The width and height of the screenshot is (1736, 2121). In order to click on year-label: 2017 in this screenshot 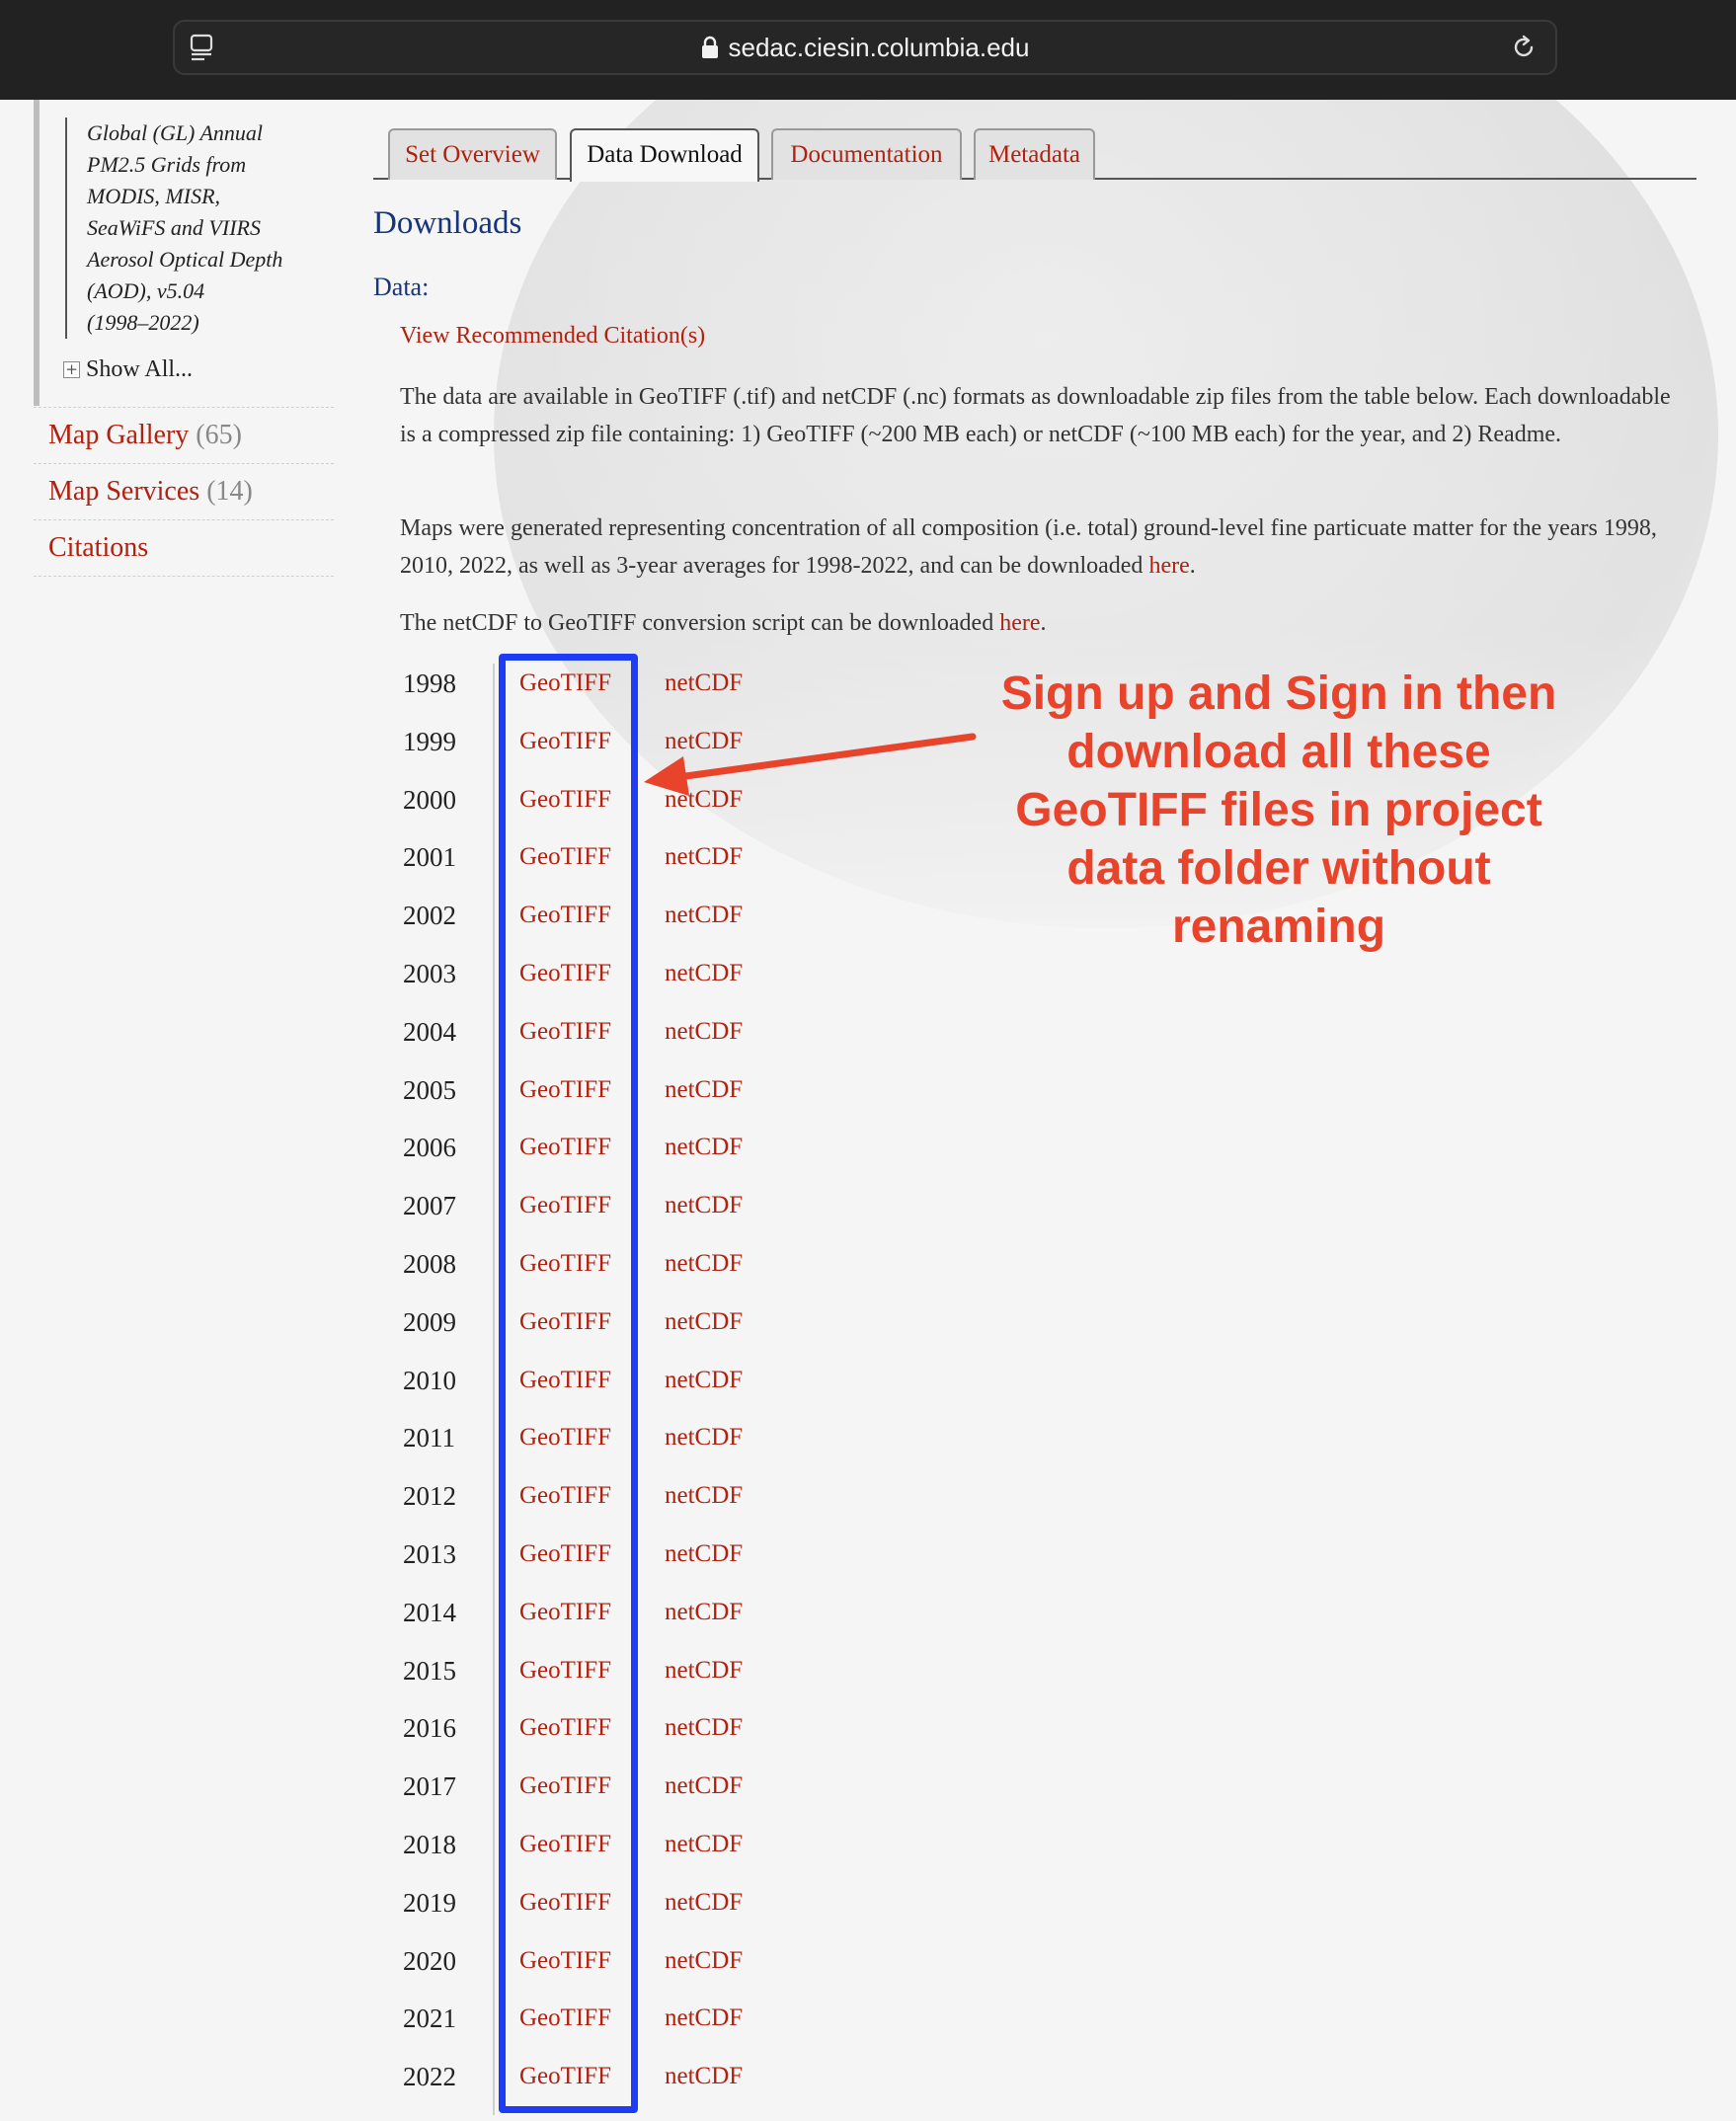, I will do `click(429, 1786)`.